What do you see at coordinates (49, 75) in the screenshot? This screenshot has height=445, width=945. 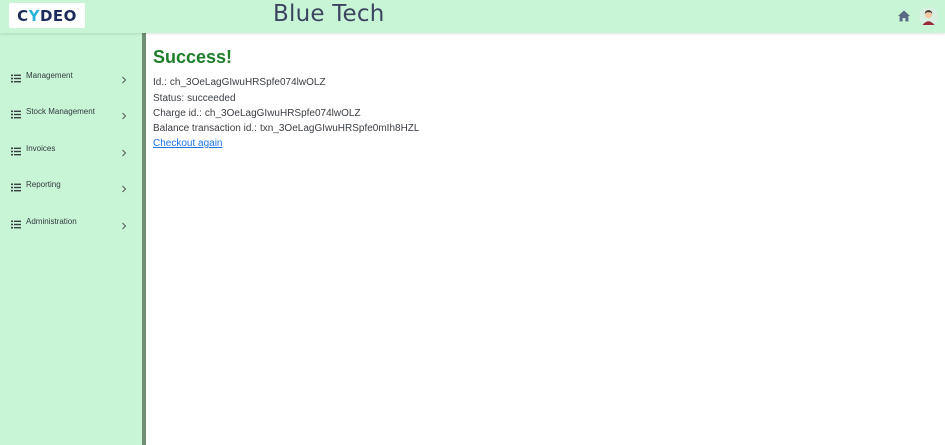 I see `sidebar-item-label: Management` at bounding box center [49, 75].